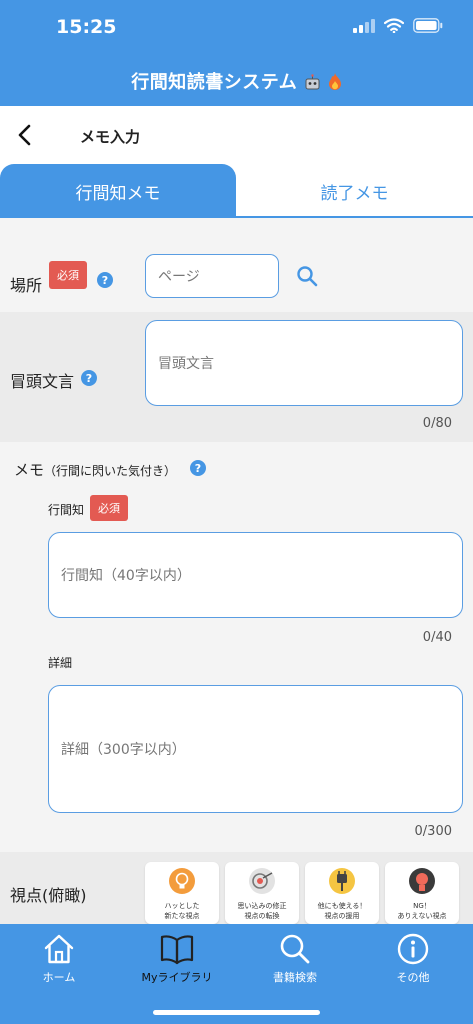 The height and width of the screenshot is (1024, 473). Describe the element at coordinates (182, 881) in the screenshot. I see `lightbulb-icon` at that location.